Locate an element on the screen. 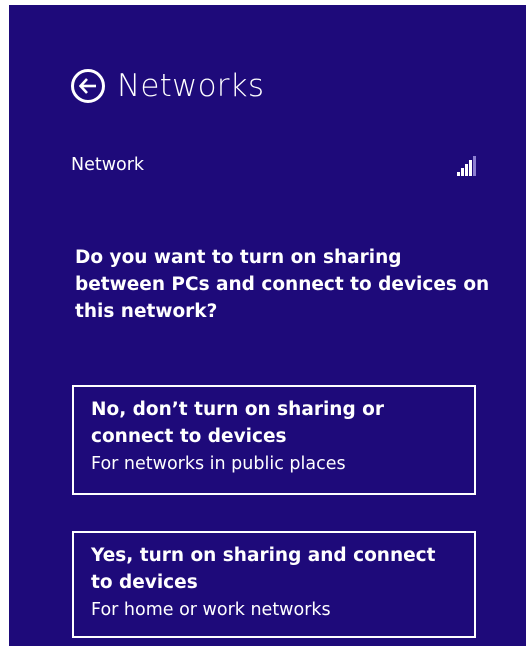  page-title: Networks is located at coordinates (191, 86).